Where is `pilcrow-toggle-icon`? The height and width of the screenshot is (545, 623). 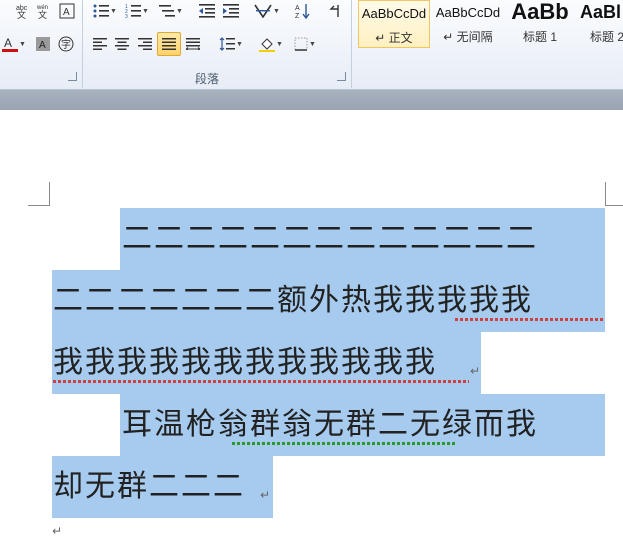
pilcrow-toggle-icon is located at coordinates (334, 11).